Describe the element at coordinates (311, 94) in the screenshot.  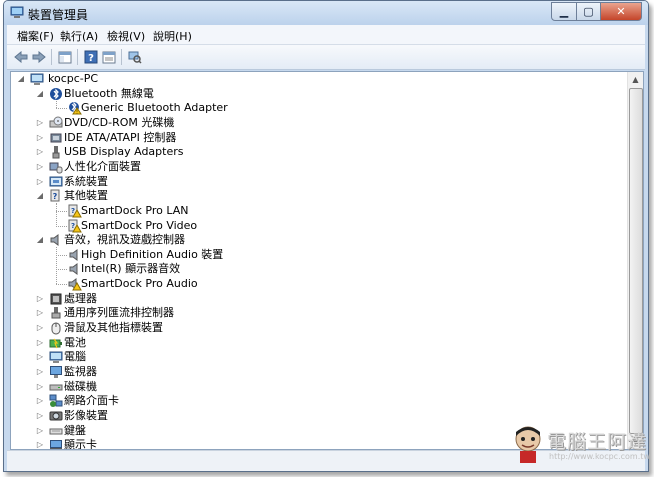
I see `tree-node: ◢ Bluetooth 無線電` at that location.